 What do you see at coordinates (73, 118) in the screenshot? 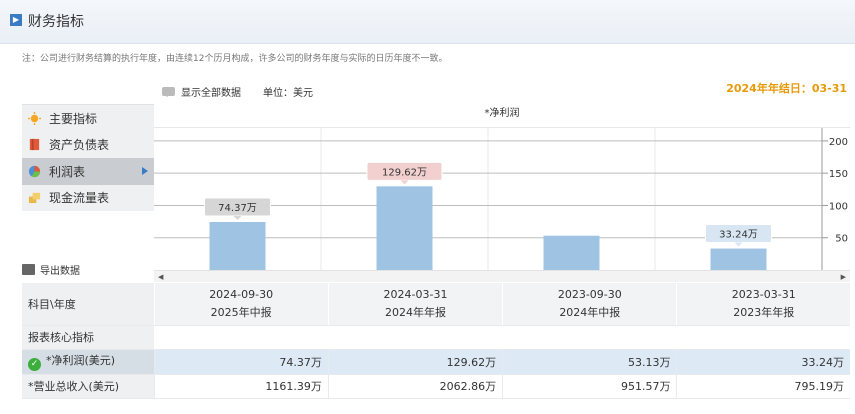
I see `menu-item-label: 主要指标` at bounding box center [73, 118].